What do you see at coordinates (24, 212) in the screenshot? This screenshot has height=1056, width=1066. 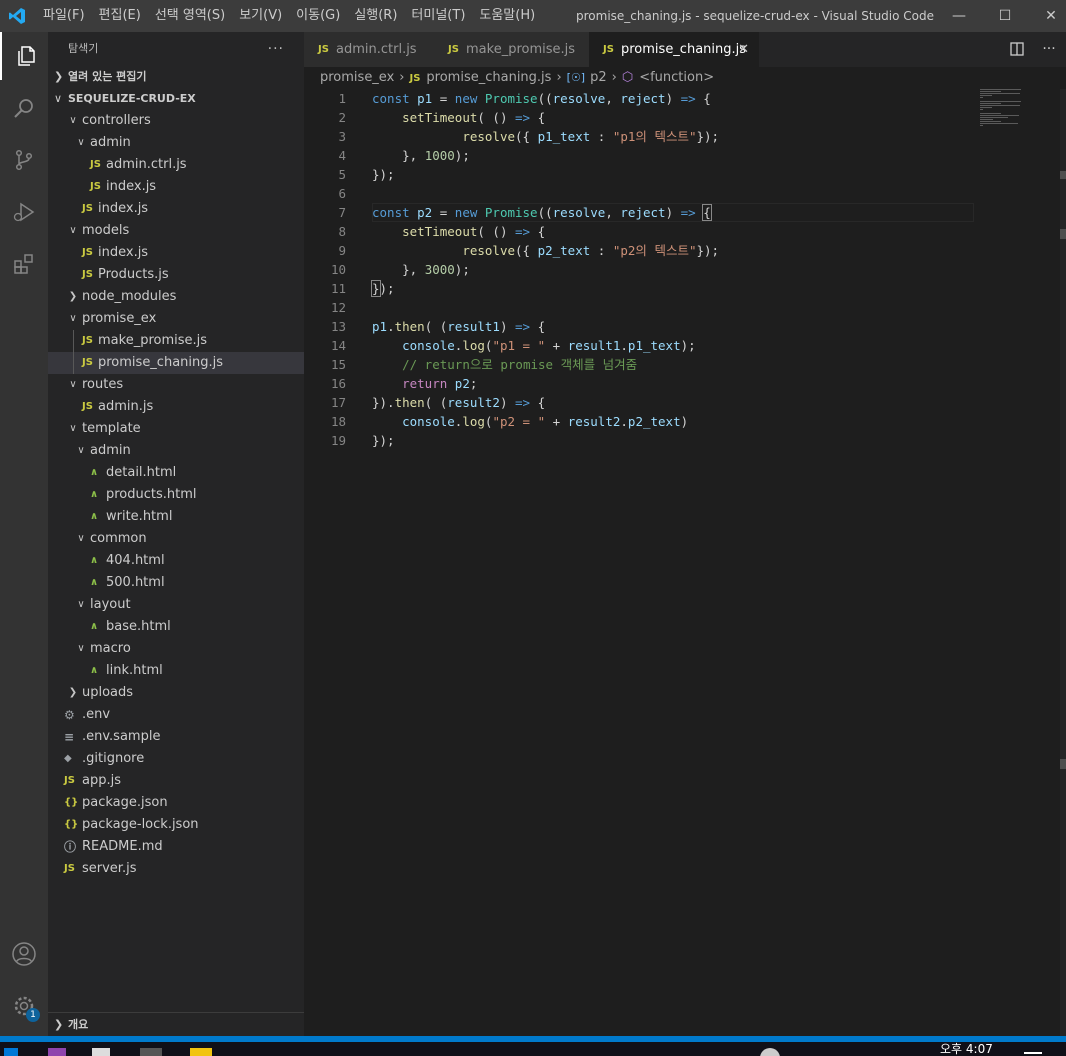 I see `run-debug-icon` at bounding box center [24, 212].